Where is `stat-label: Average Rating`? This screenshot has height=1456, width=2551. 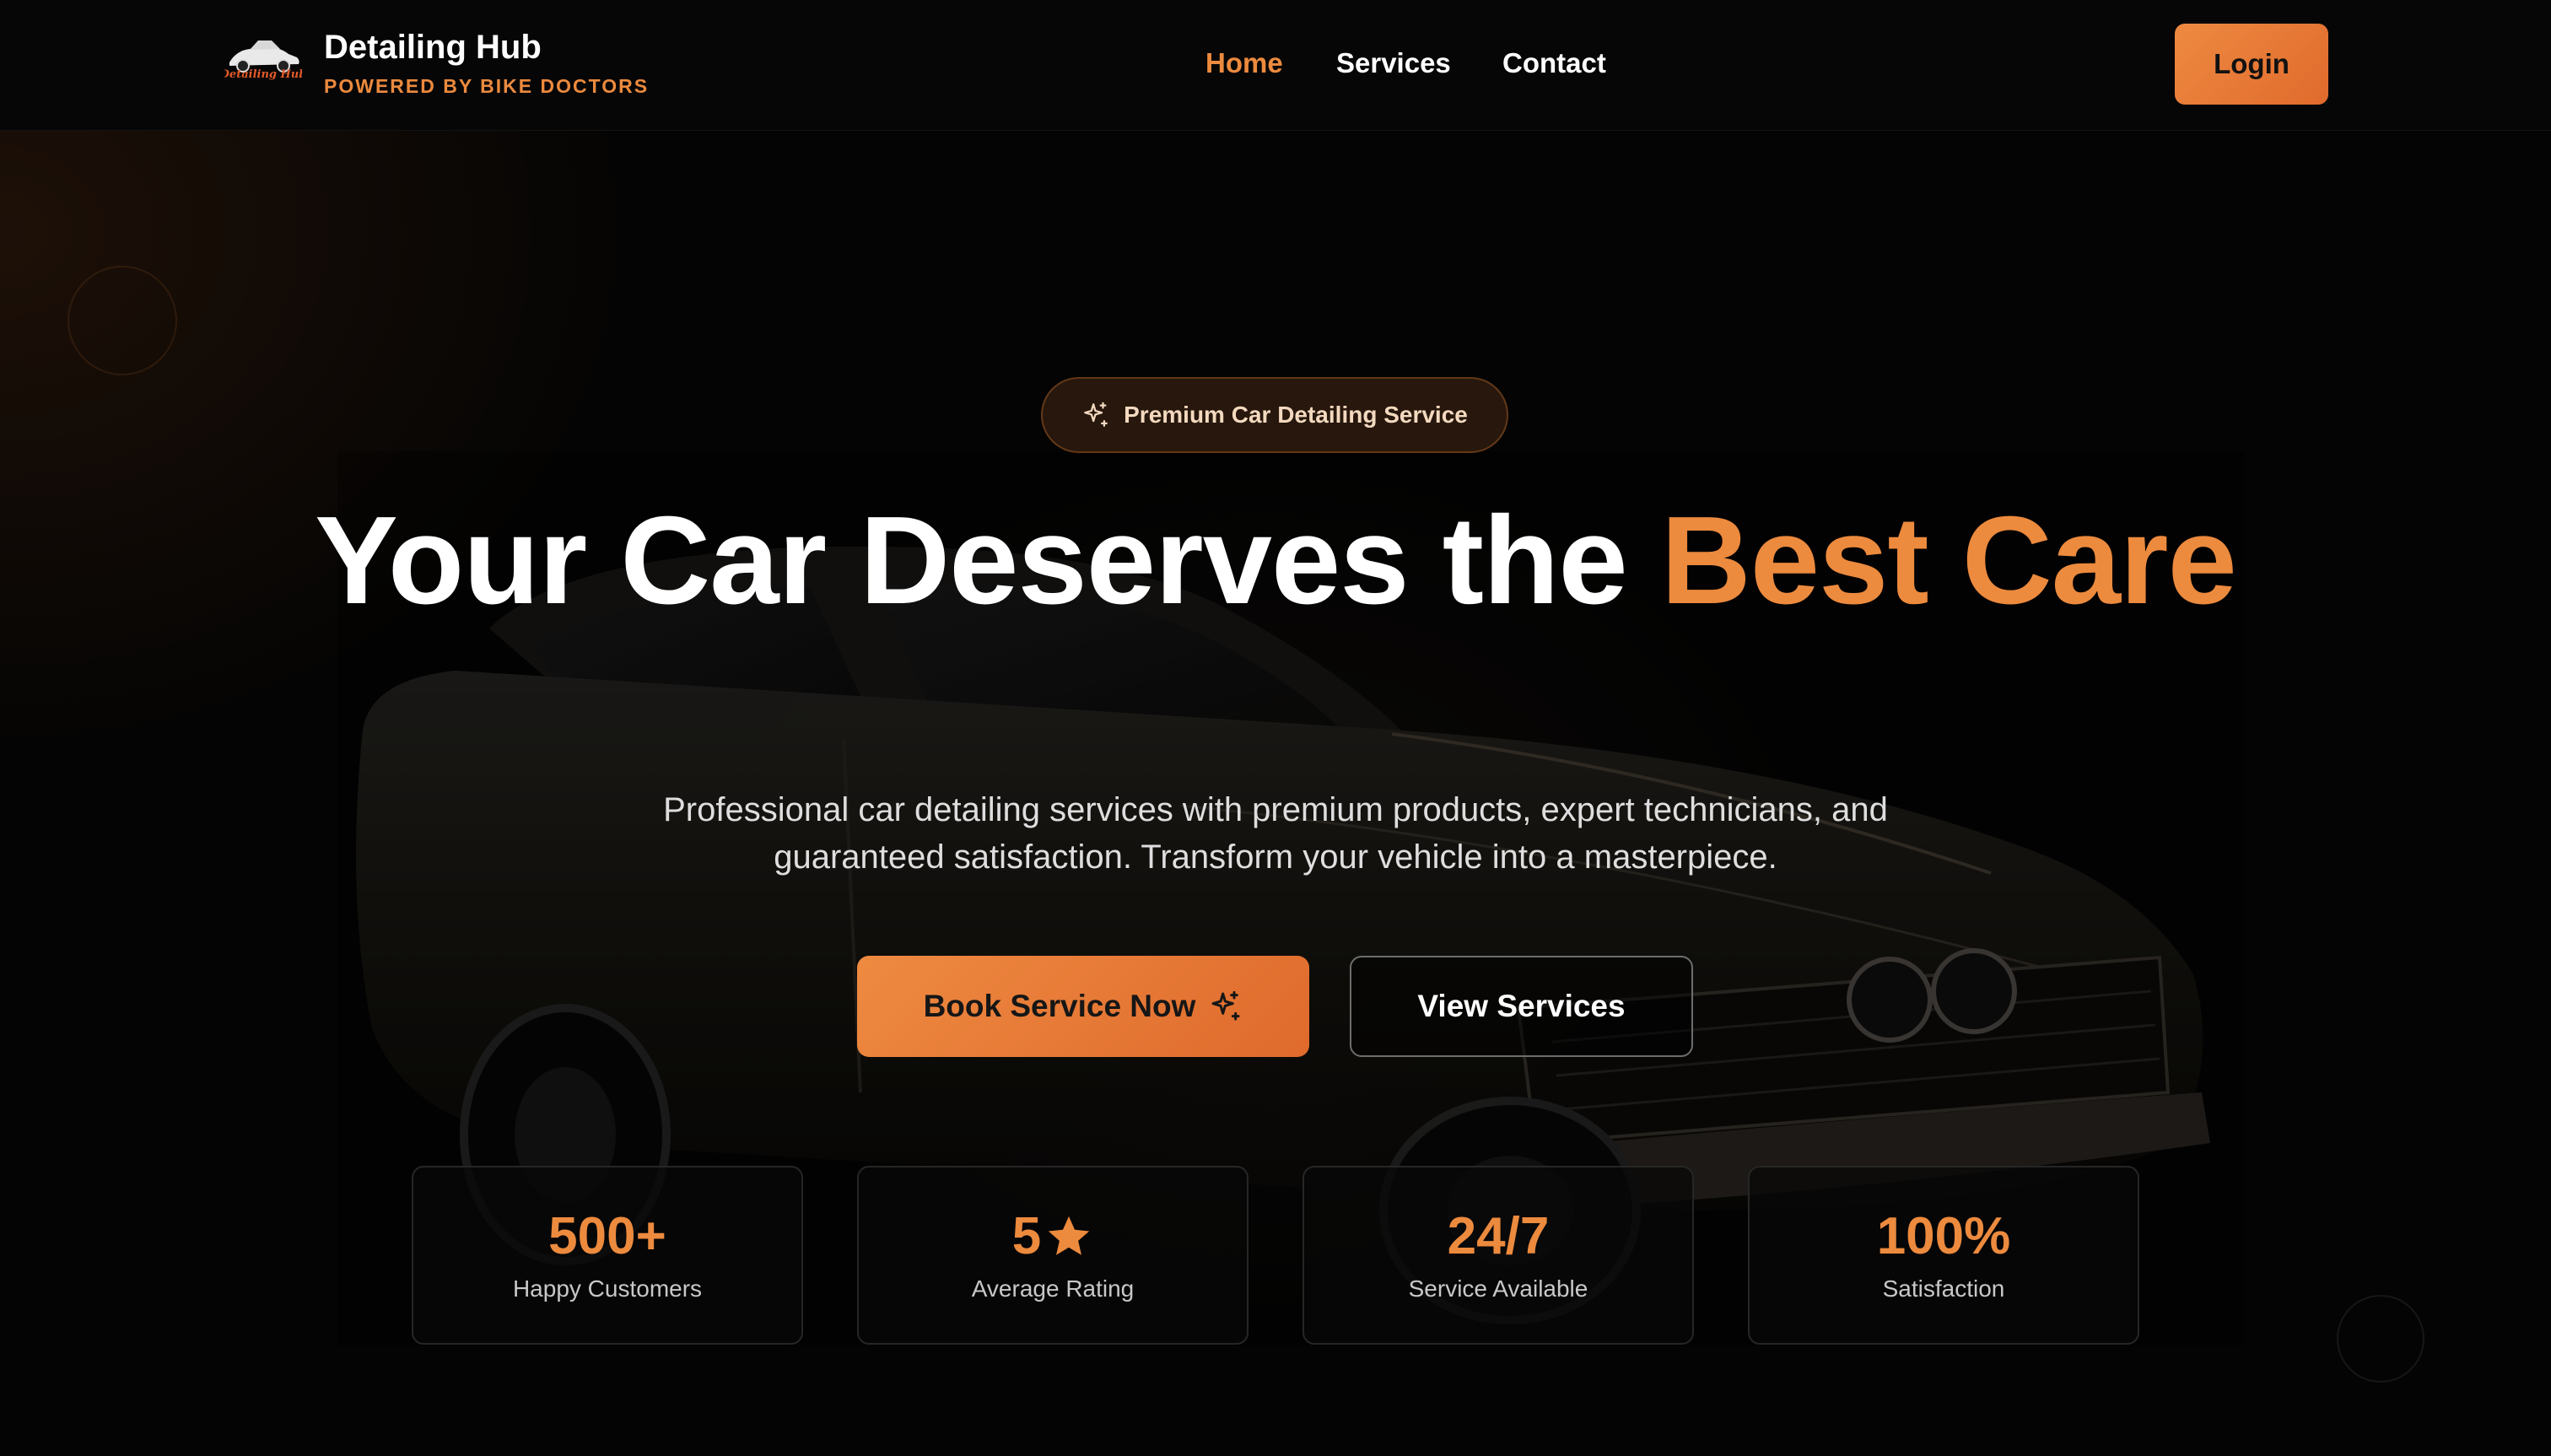
stat-label: Average Rating is located at coordinates (1053, 1288).